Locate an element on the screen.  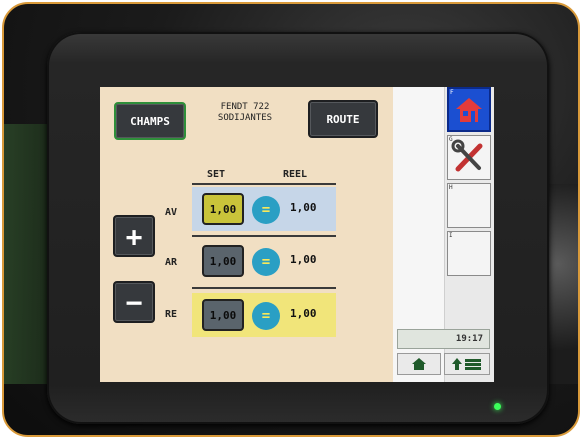
champs-button: CHAMPS is located at coordinates (150, 121).